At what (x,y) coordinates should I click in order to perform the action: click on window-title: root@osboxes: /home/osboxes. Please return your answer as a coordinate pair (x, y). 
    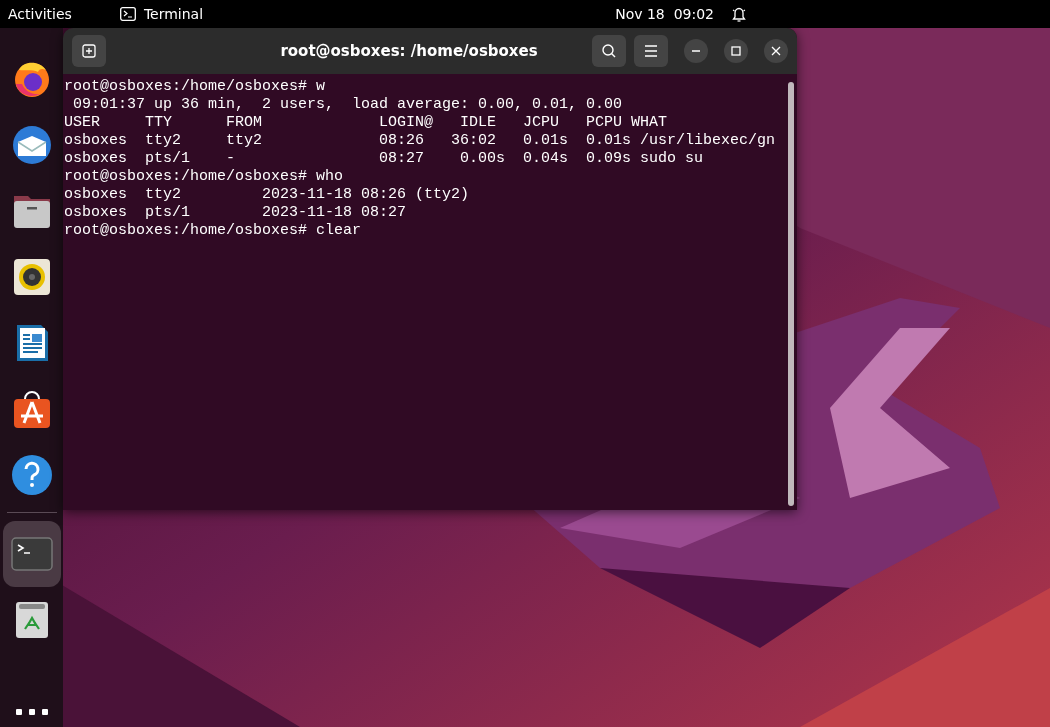
    Looking at the image, I should click on (409, 51).